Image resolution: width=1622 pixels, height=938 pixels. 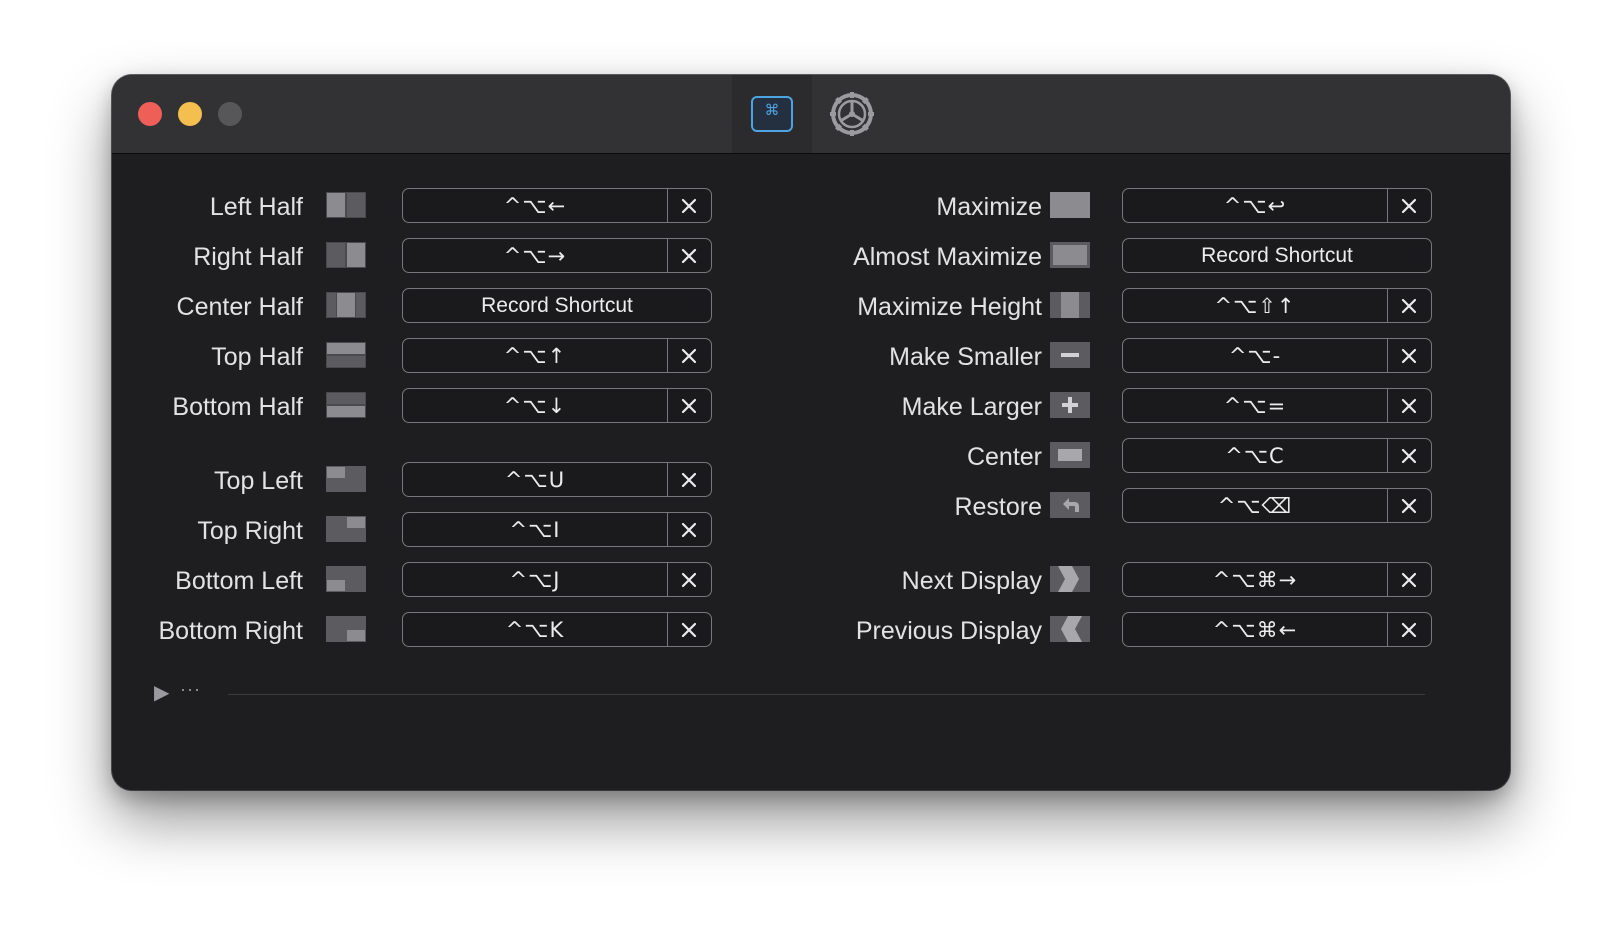 I want to click on action-label: Almost Maximize, so click(x=947, y=257).